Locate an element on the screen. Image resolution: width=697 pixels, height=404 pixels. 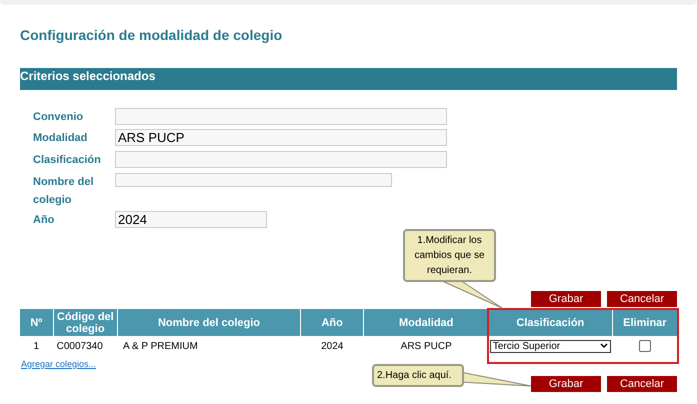
field-label: Modalidad is located at coordinates (60, 138).